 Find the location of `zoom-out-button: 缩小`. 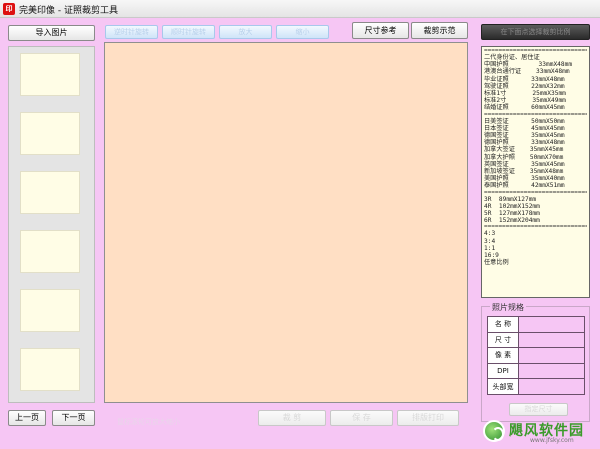

zoom-out-button: 缩小 is located at coordinates (302, 32).